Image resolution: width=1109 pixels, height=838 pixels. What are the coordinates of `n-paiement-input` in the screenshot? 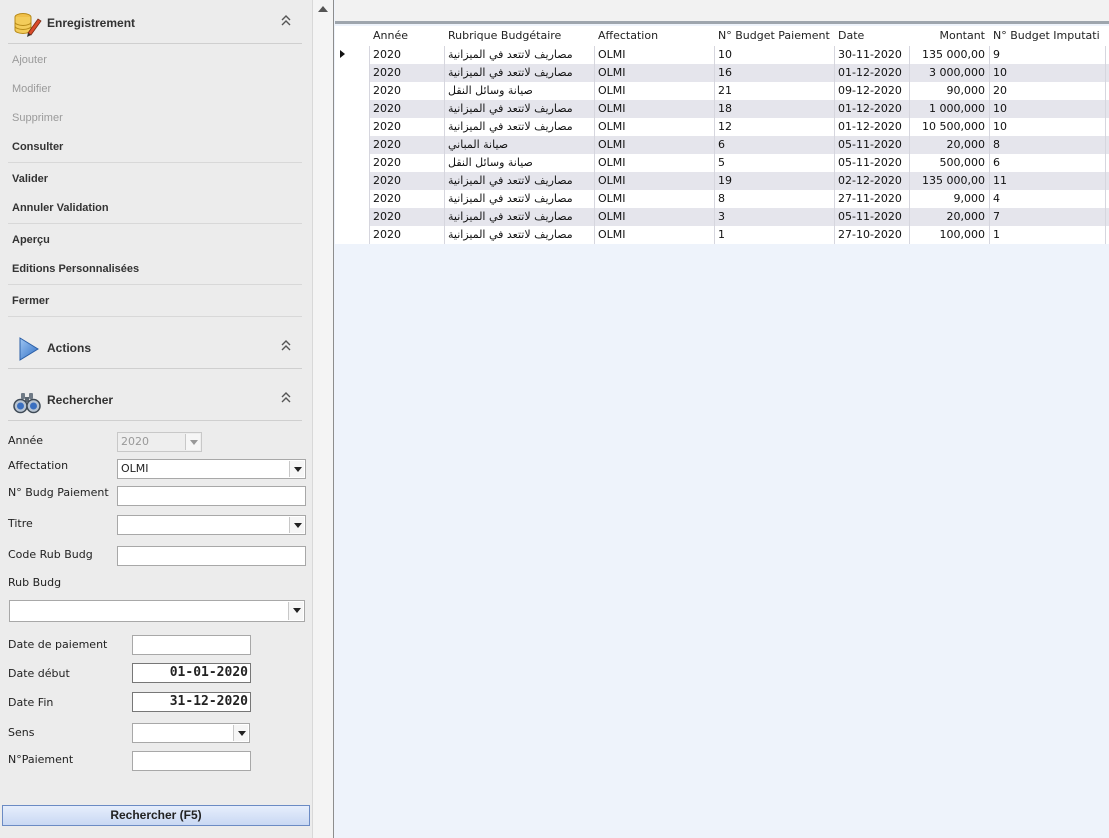 It's located at (191, 761).